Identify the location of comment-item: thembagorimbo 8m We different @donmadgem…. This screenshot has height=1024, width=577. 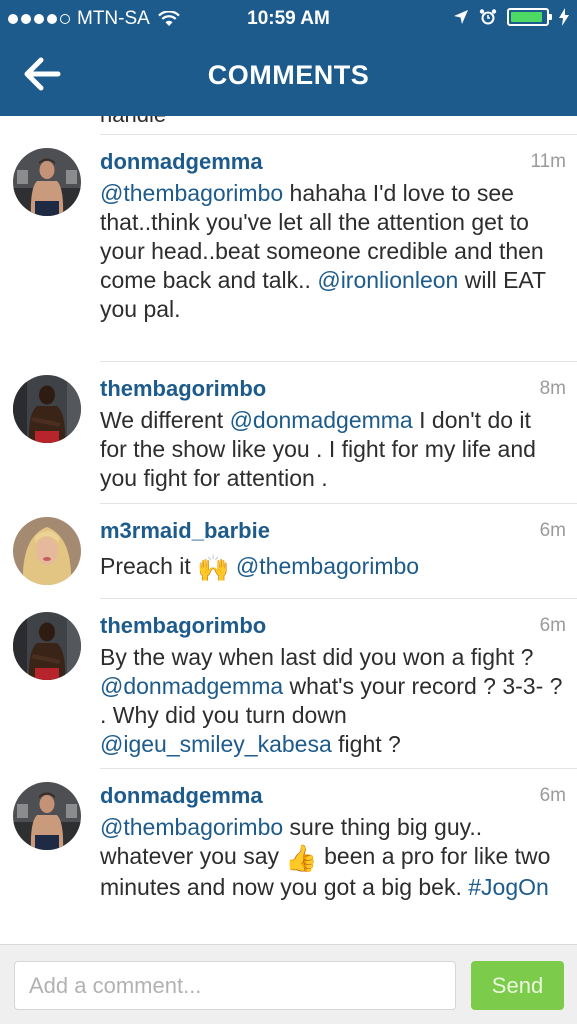
(288, 433).